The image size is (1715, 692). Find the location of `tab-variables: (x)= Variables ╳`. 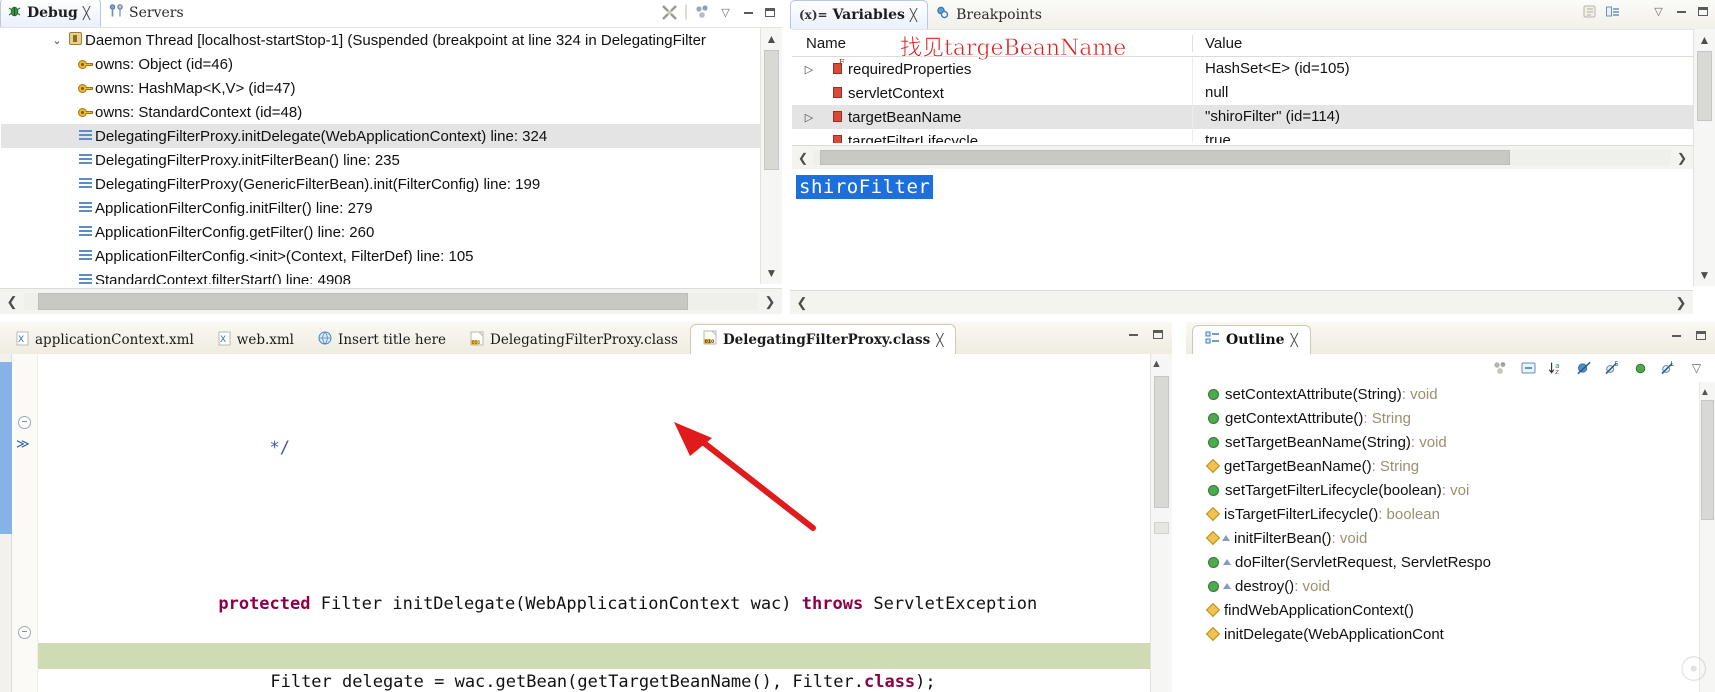

tab-variables: (x)= Variables ╳ is located at coordinates (859, 14).